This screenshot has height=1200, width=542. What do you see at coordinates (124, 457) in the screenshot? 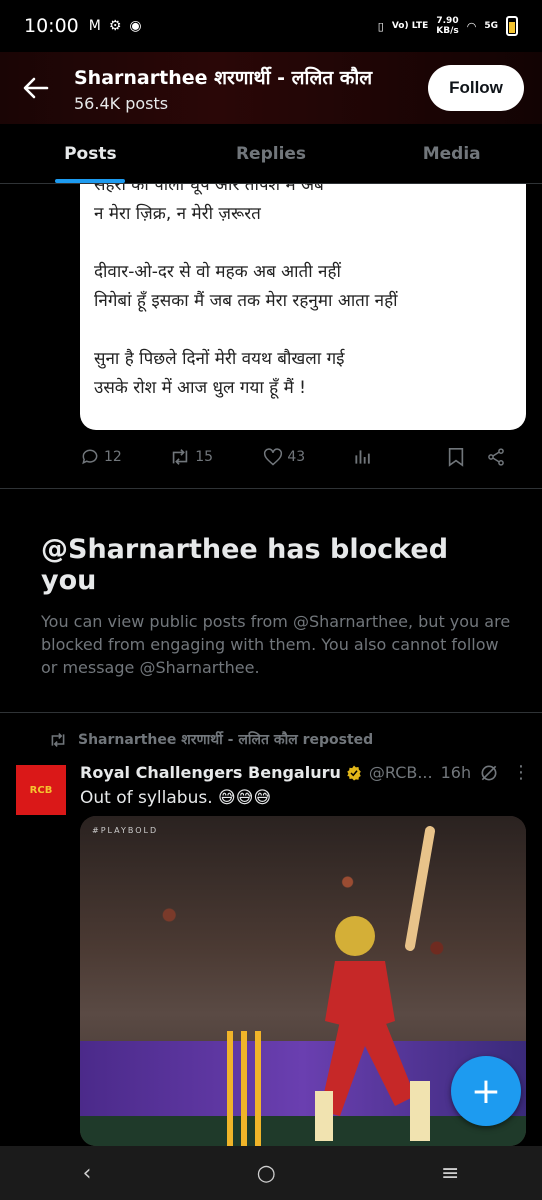
I see `reply-button: 12` at bounding box center [124, 457].